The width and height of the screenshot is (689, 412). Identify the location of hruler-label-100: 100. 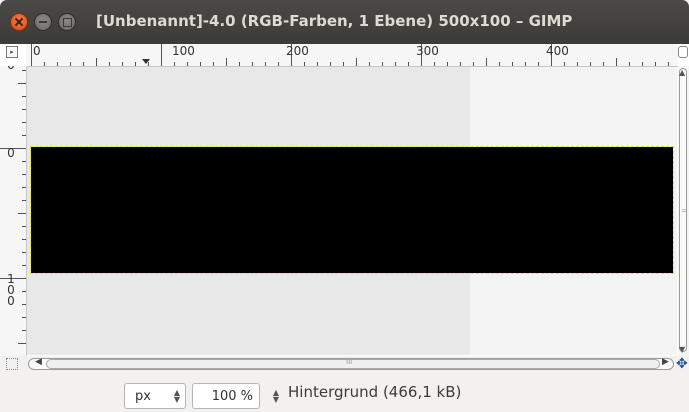
(183, 51).